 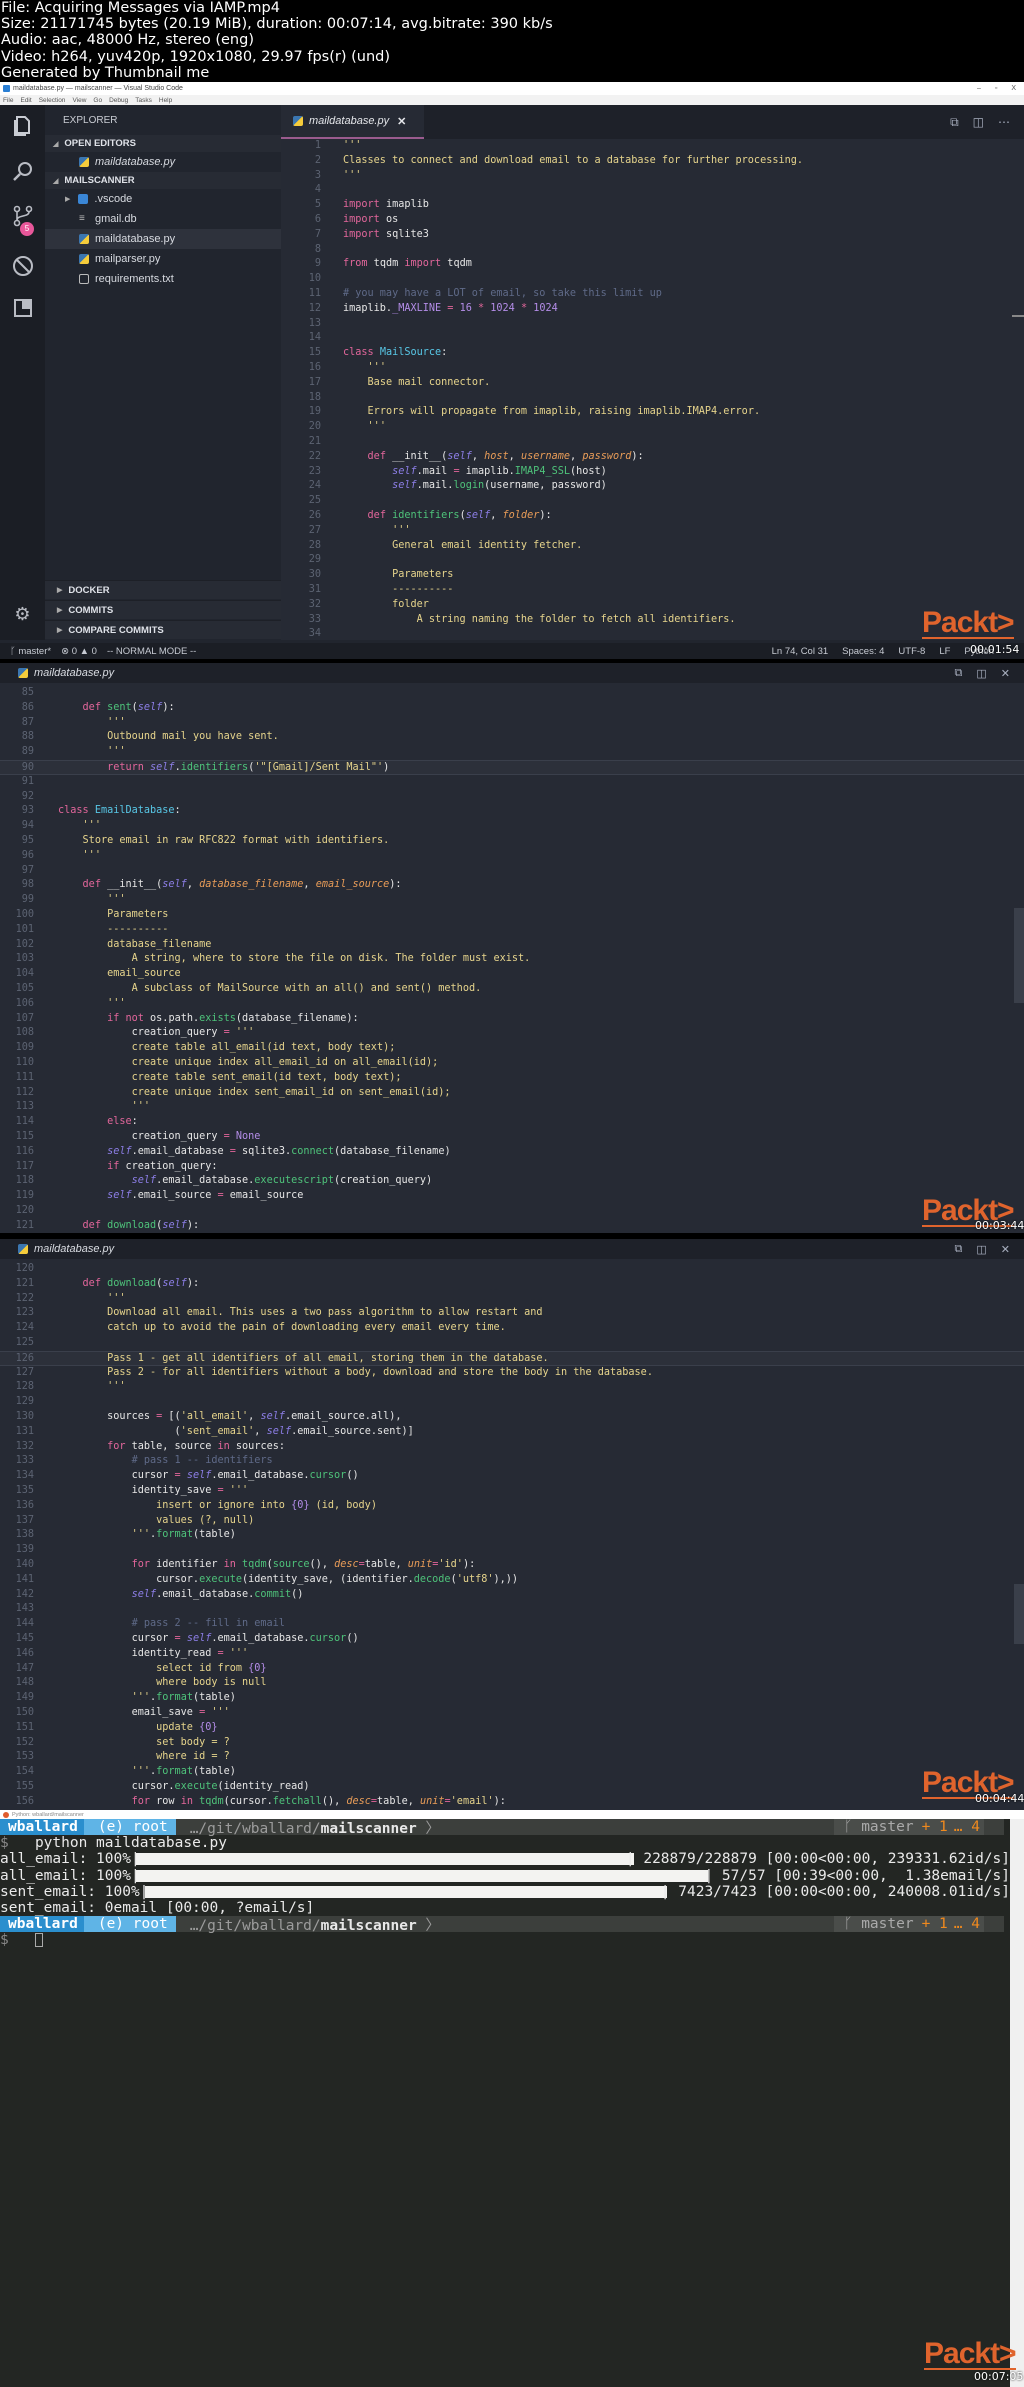 I want to click on tree-item-requirements: requirements.txt, so click(x=163, y=279).